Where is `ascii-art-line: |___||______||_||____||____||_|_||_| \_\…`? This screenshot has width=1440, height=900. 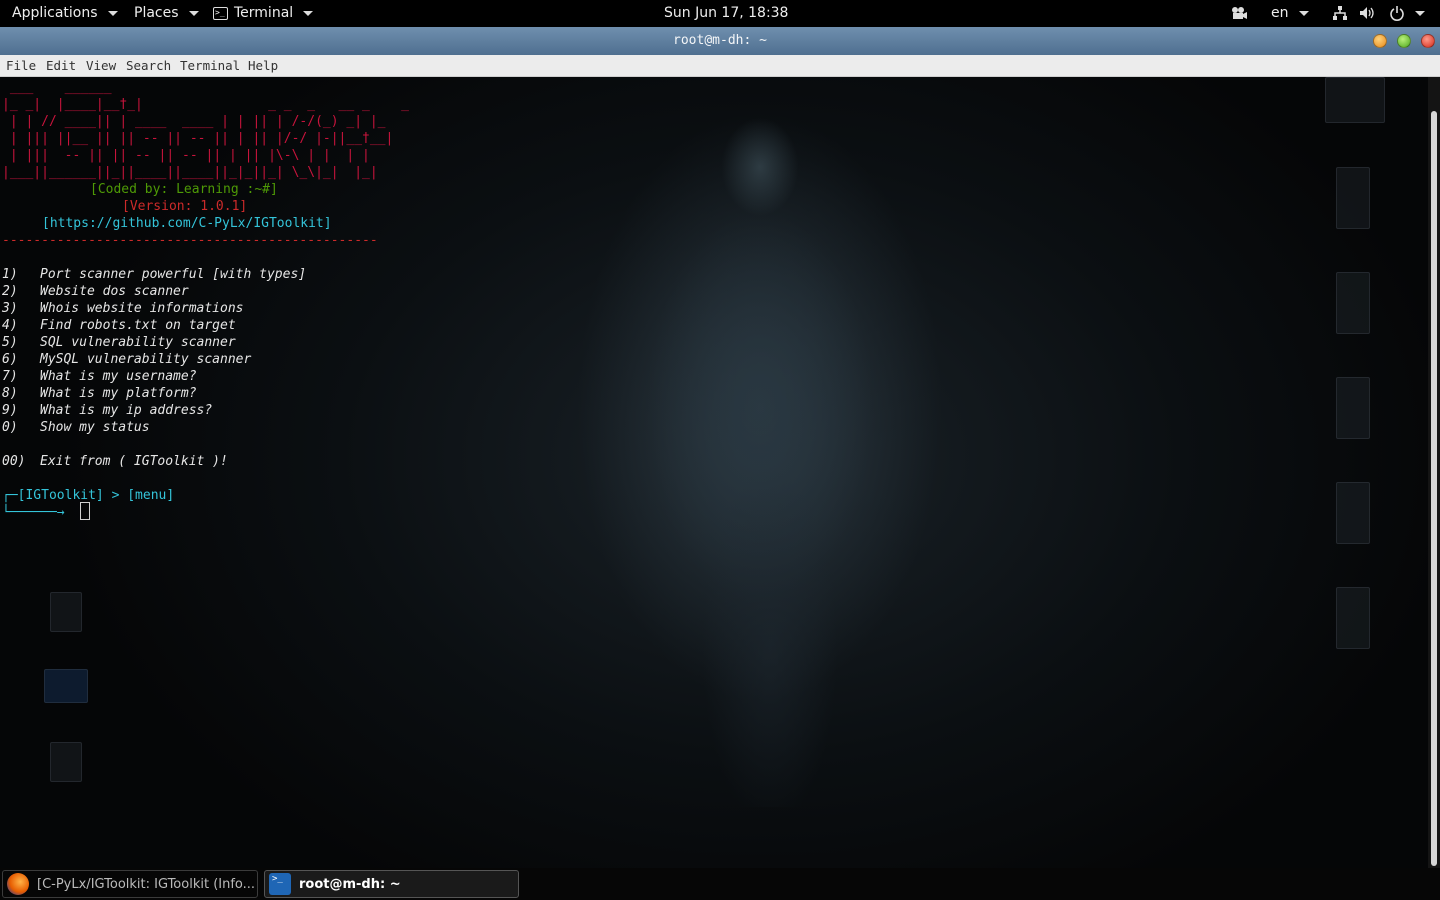
ascii-art-line: |___||______||_||____||____||_|_||_| \_\… is located at coordinates (190, 172).